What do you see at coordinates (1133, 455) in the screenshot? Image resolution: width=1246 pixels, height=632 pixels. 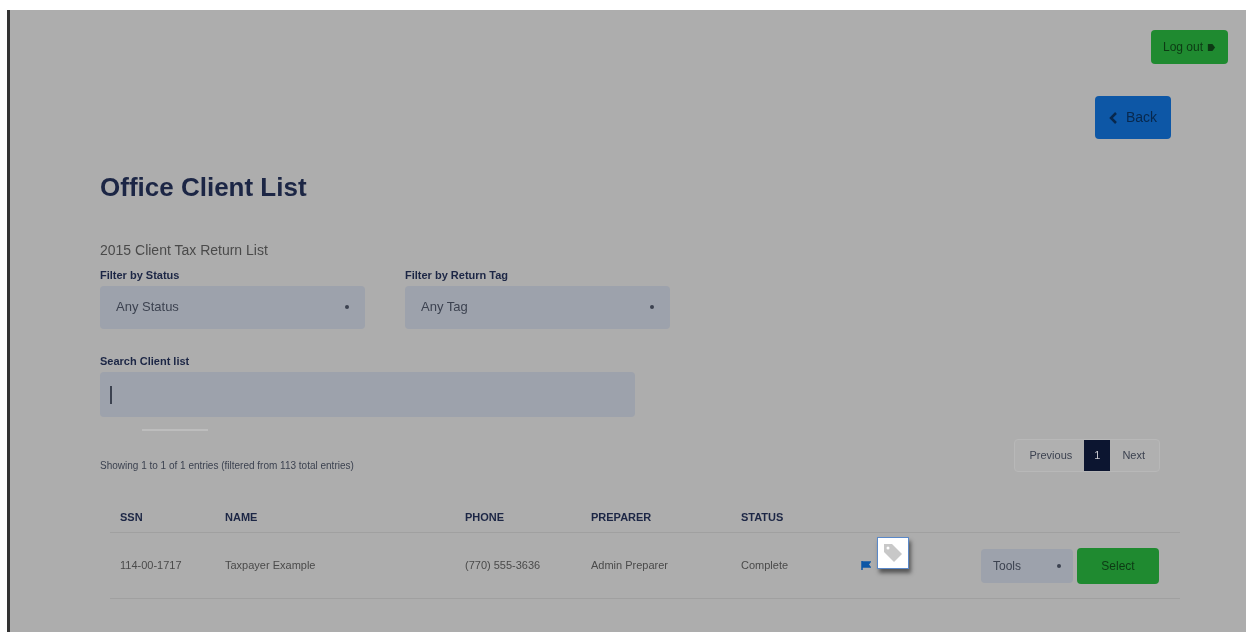 I see `next-button: Next` at bounding box center [1133, 455].